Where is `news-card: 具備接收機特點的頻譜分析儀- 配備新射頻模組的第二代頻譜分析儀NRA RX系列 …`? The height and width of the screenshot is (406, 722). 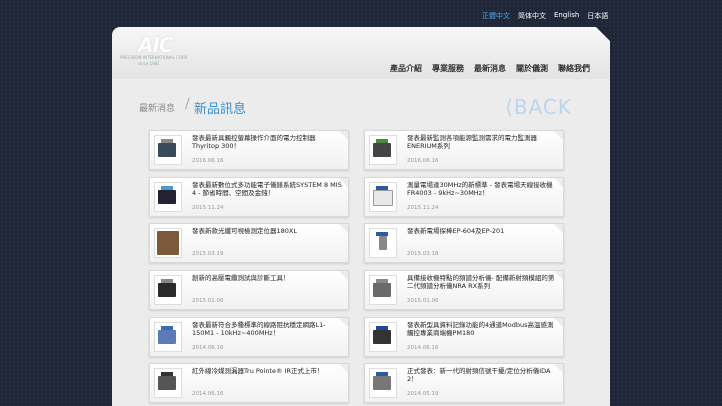
news-card: 具備接收機特點的頻譜分析儀- 配備新射頻模組的第二代頻譜分析儀NRA RX系列 … is located at coordinates (464, 290).